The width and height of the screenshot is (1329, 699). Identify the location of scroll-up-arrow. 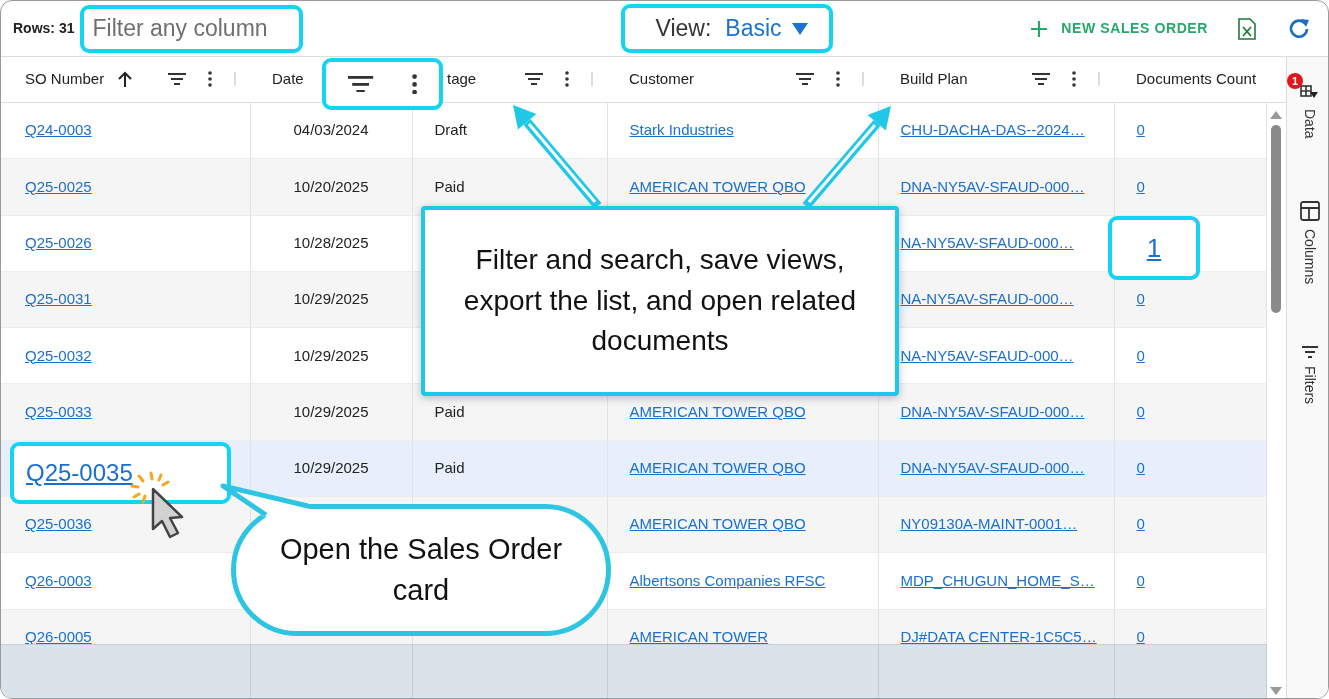
(1276, 114).